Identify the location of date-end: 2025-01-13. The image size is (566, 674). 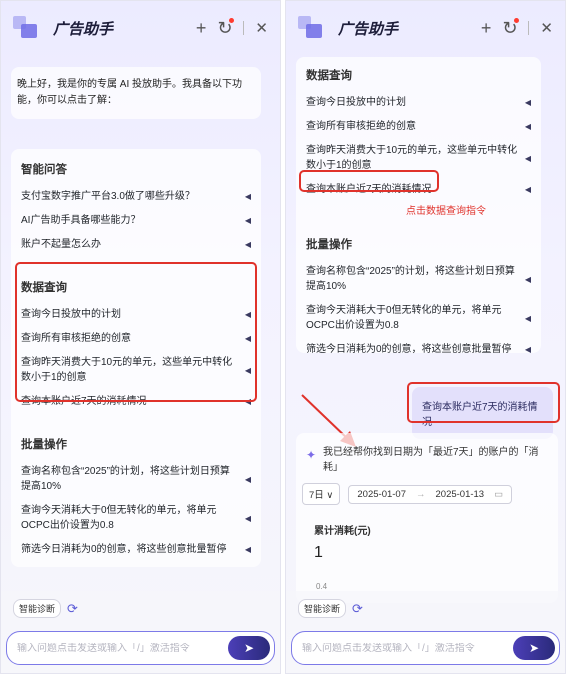
(460, 494).